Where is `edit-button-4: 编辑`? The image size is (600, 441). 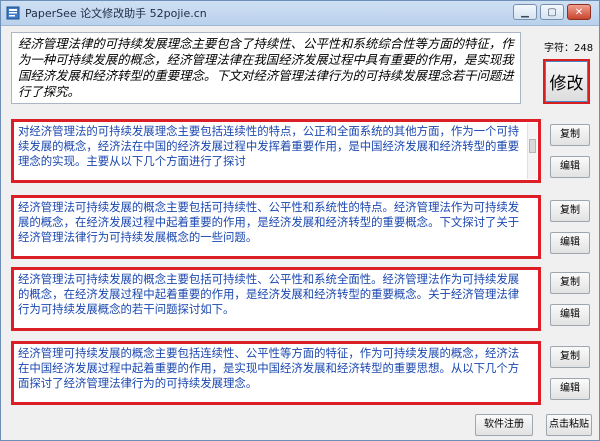 edit-button-4: 编辑 is located at coordinates (570, 389).